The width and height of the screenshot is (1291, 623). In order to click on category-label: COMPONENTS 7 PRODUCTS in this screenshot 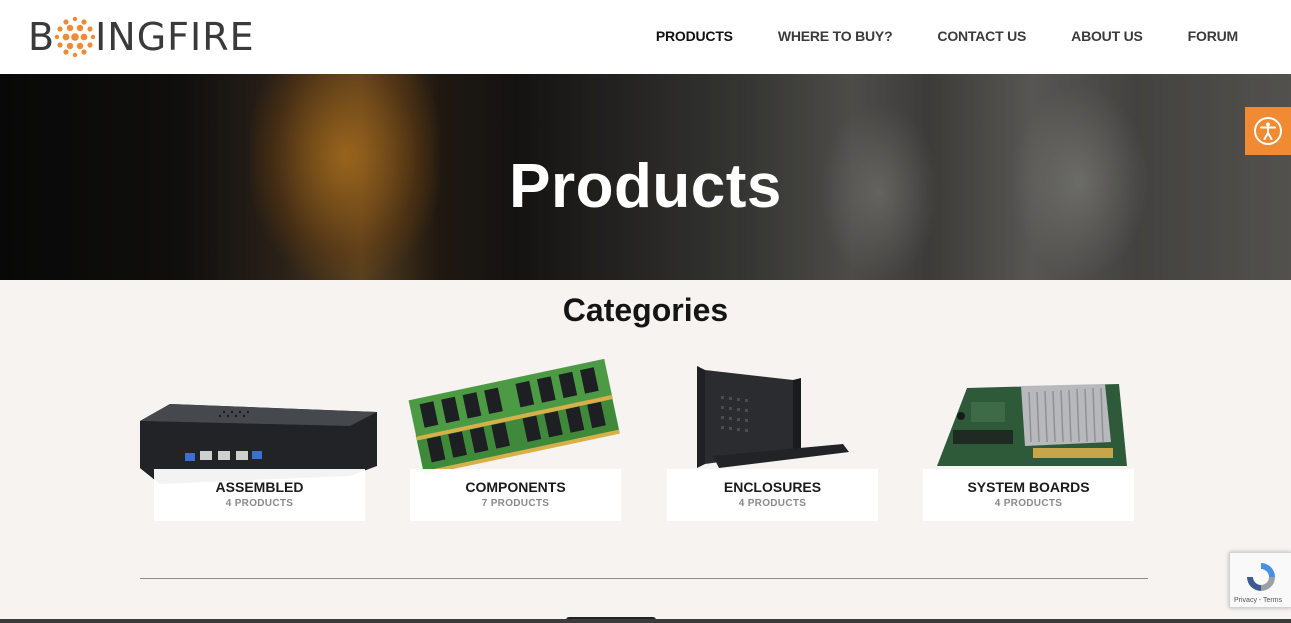, I will do `click(515, 495)`.